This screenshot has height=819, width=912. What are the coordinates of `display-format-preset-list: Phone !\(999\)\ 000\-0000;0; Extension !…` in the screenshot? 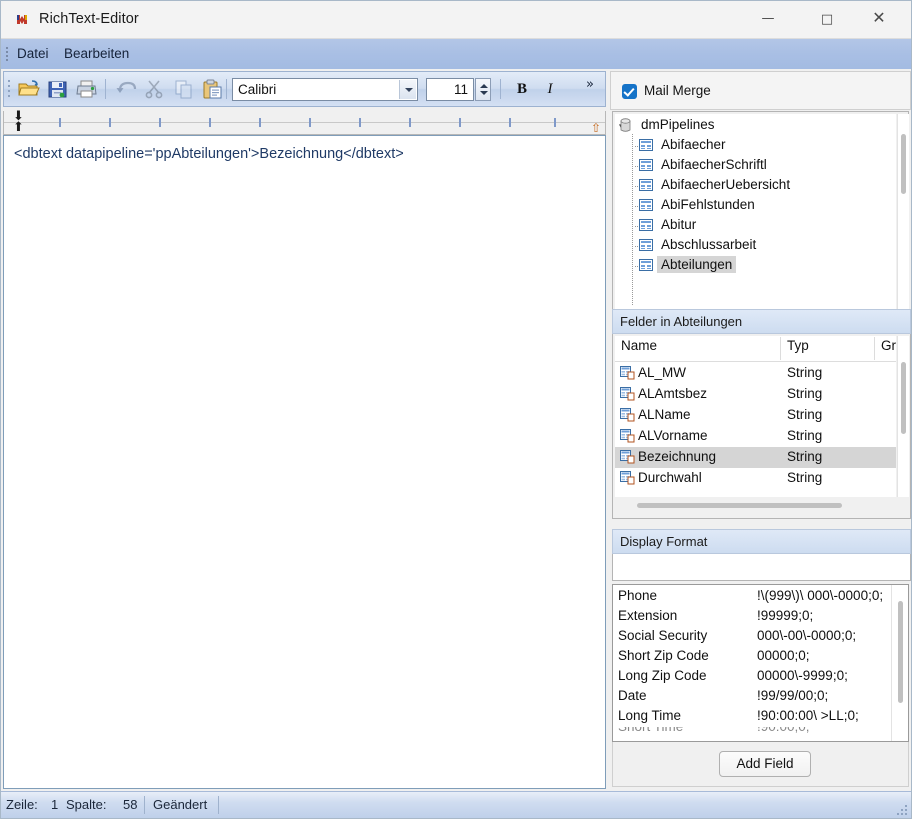 It's located at (760, 663).